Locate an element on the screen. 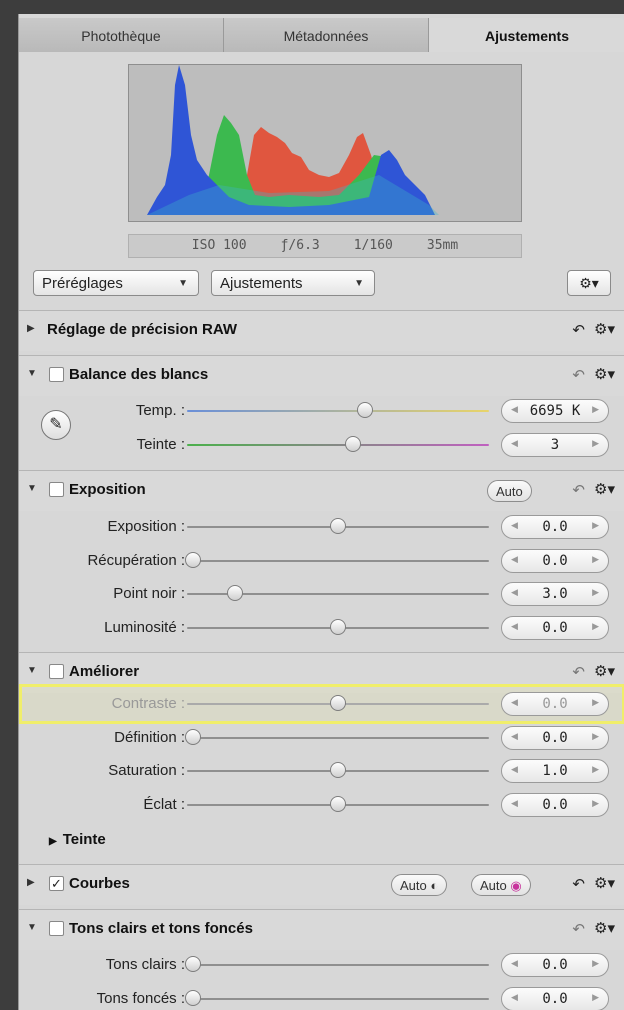 This screenshot has height=1010, width=624. temp-stepper: ◀ 6695 K ▶ is located at coordinates (555, 411).